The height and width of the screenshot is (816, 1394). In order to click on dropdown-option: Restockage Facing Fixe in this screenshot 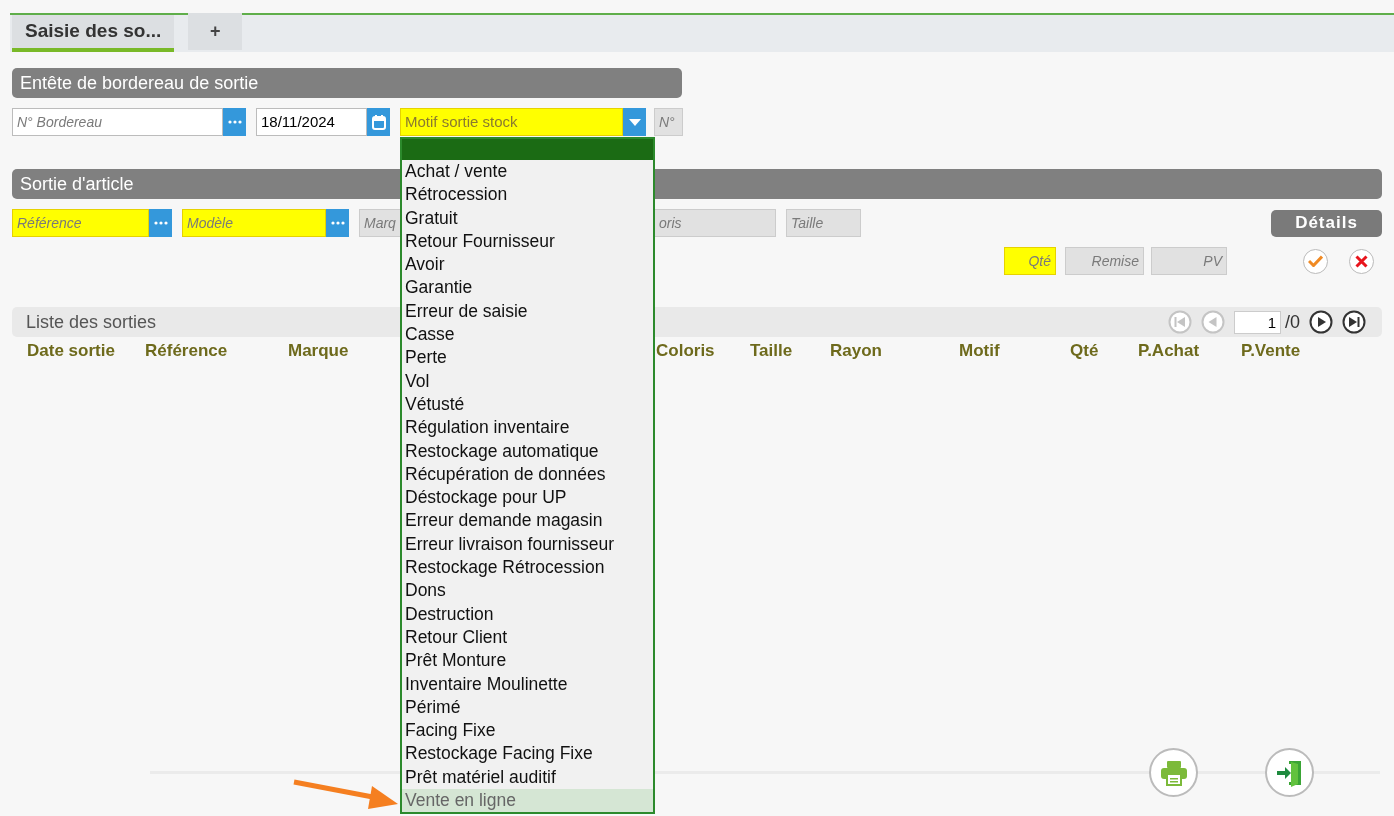, I will do `click(527, 754)`.